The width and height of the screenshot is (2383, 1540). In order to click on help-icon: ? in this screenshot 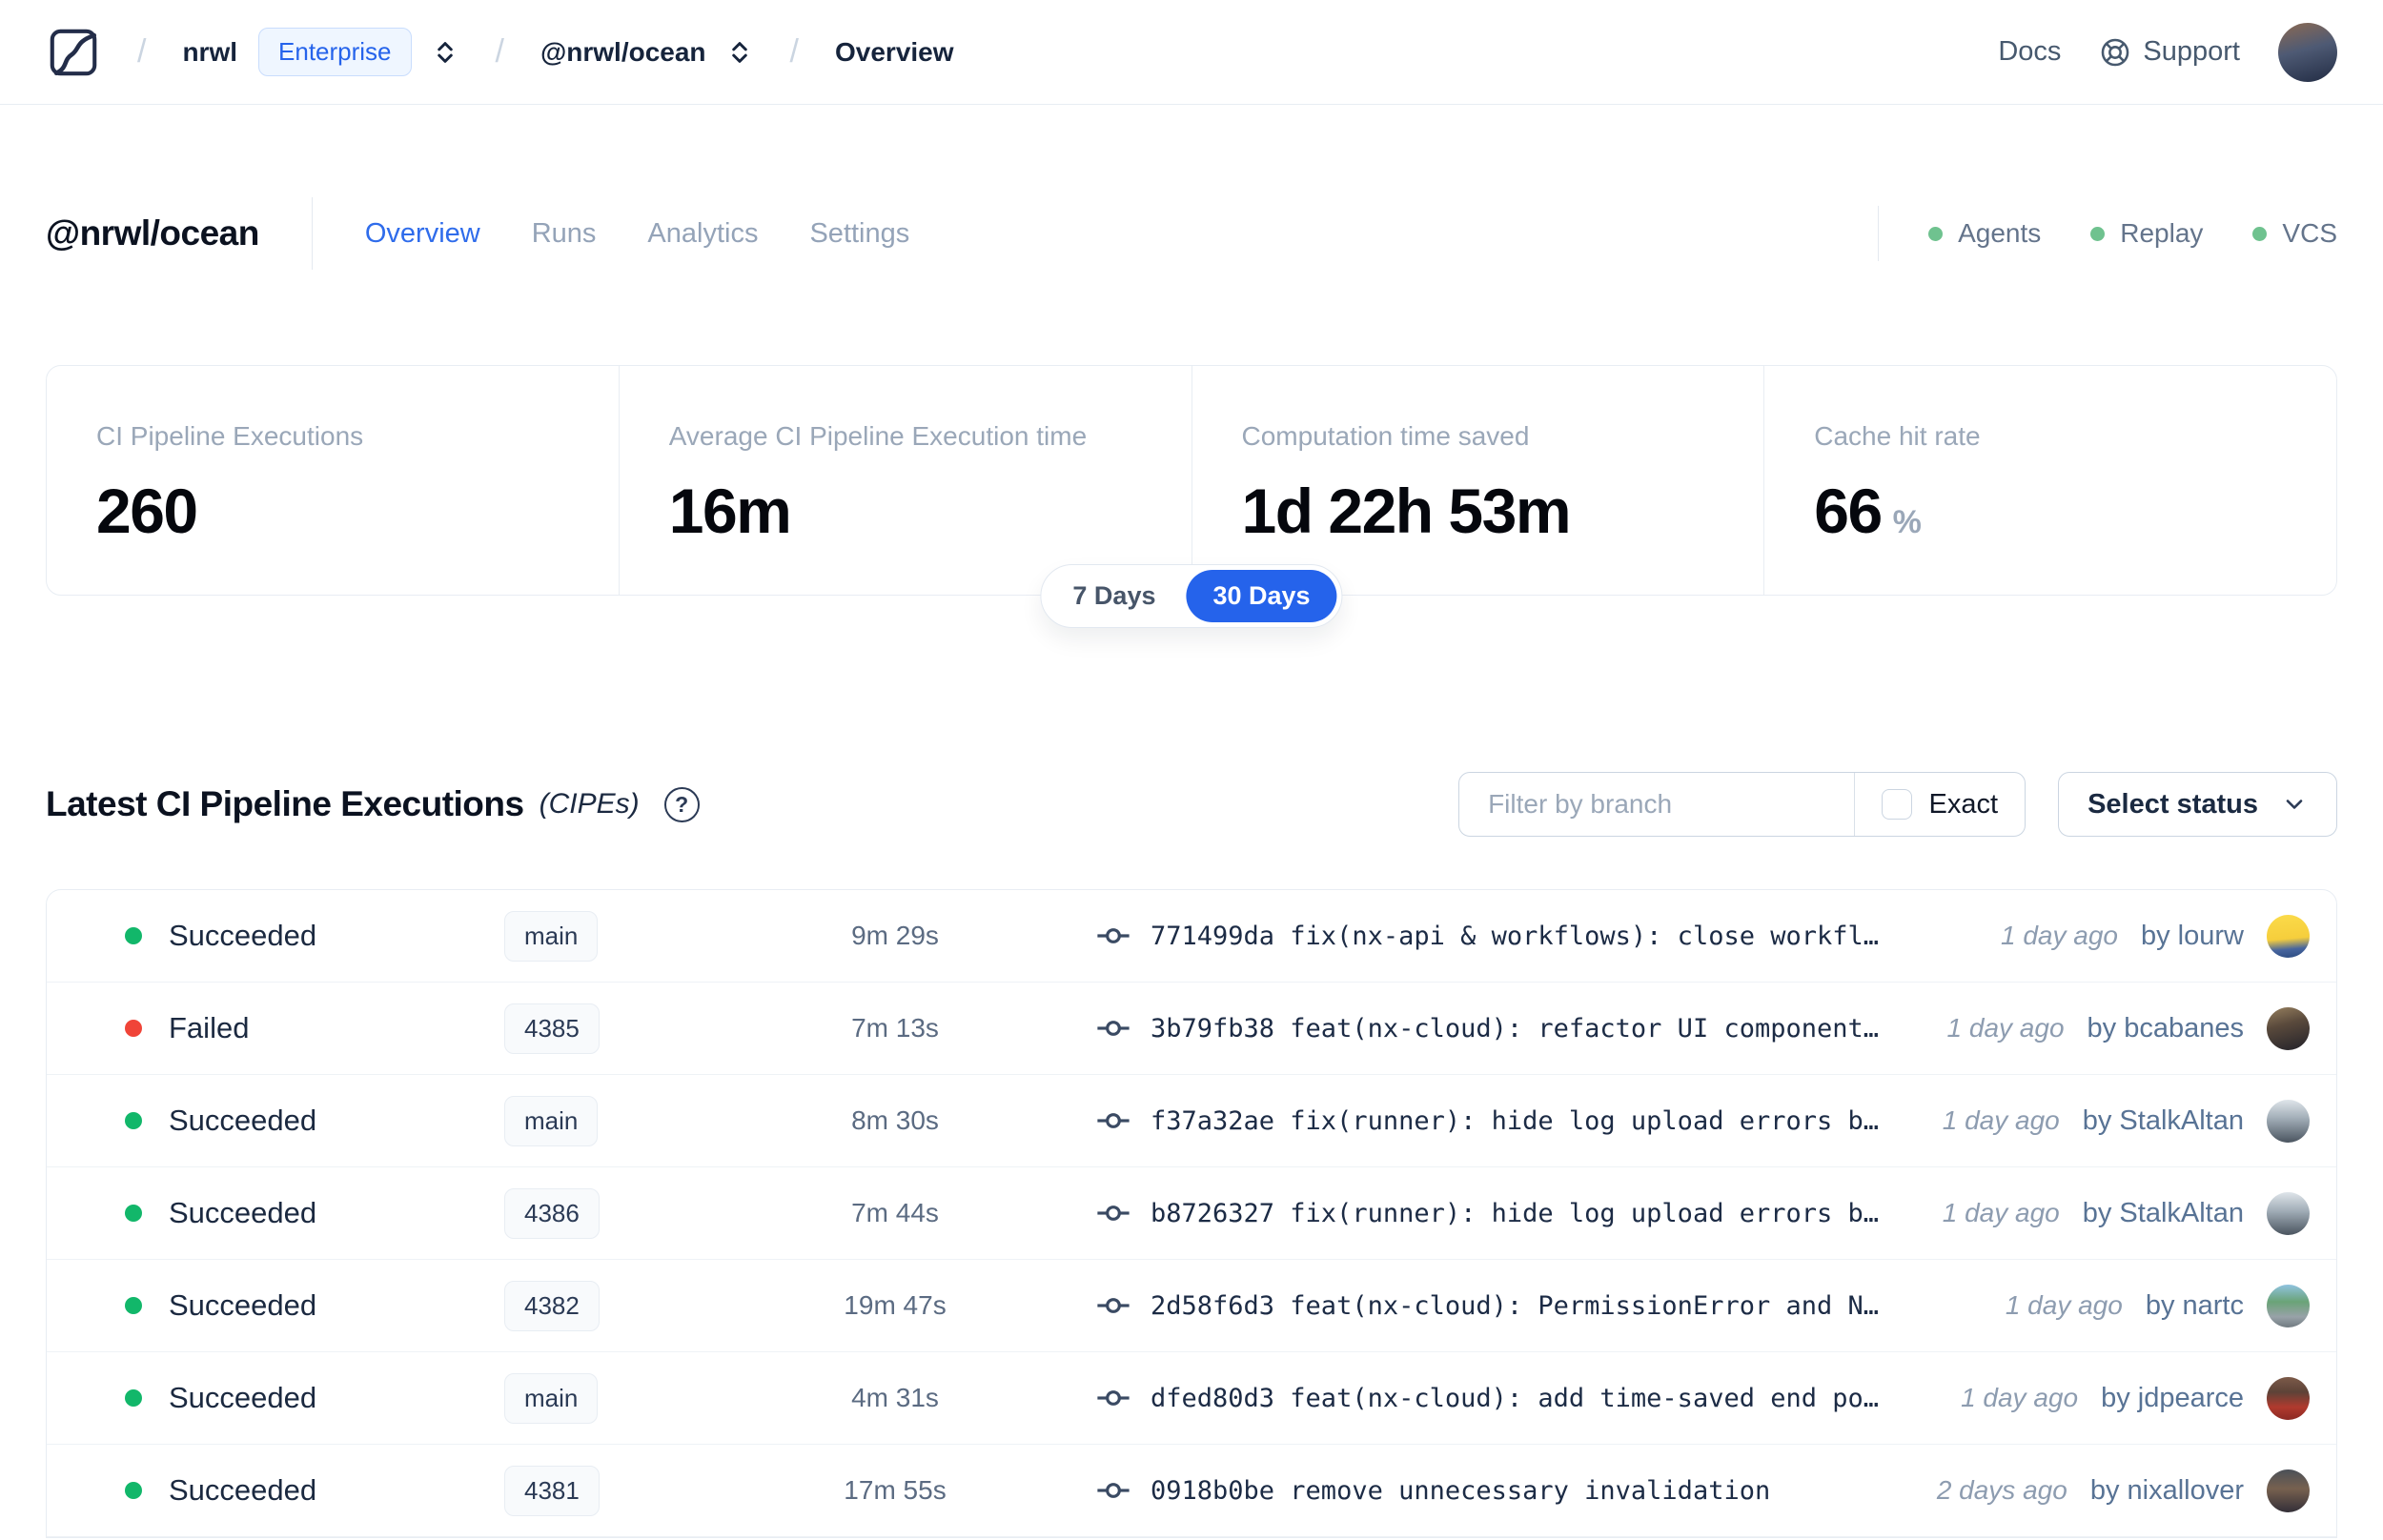, I will do `click(681, 804)`.